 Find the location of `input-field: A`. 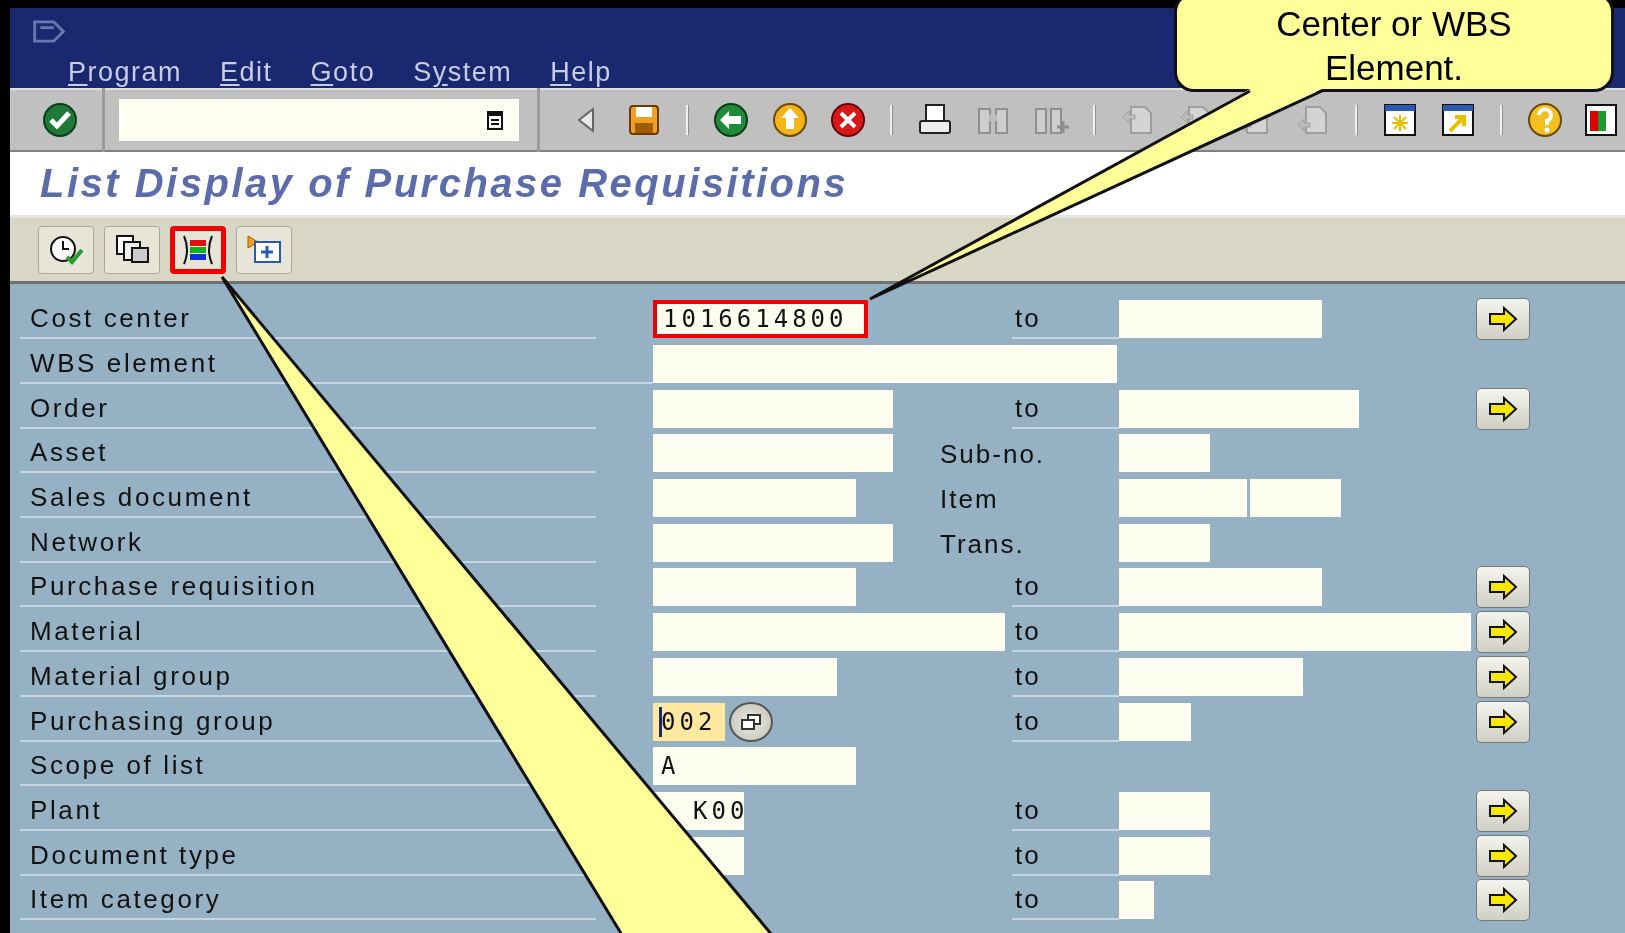

input-field: A is located at coordinates (754, 766).